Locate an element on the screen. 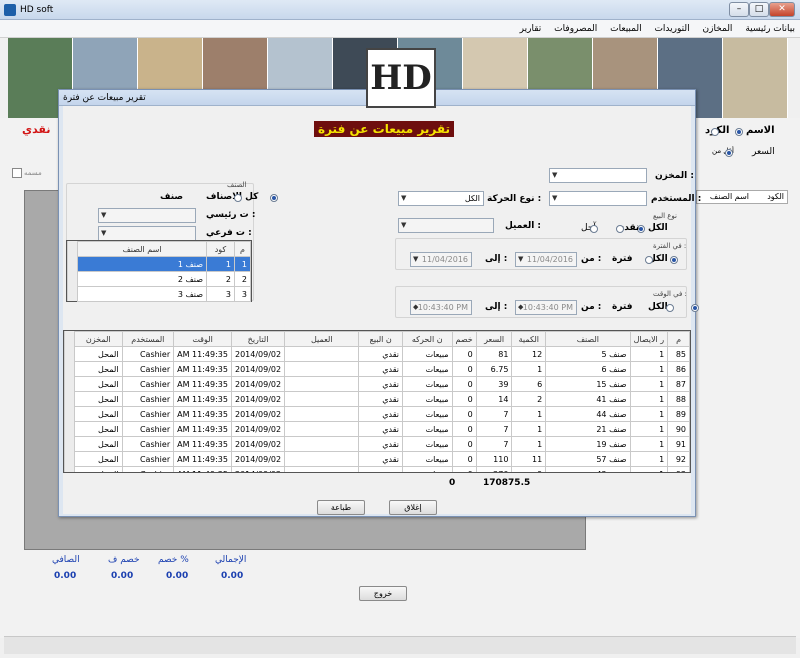  item-cell: صنف 3 is located at coordinates (142, 294).